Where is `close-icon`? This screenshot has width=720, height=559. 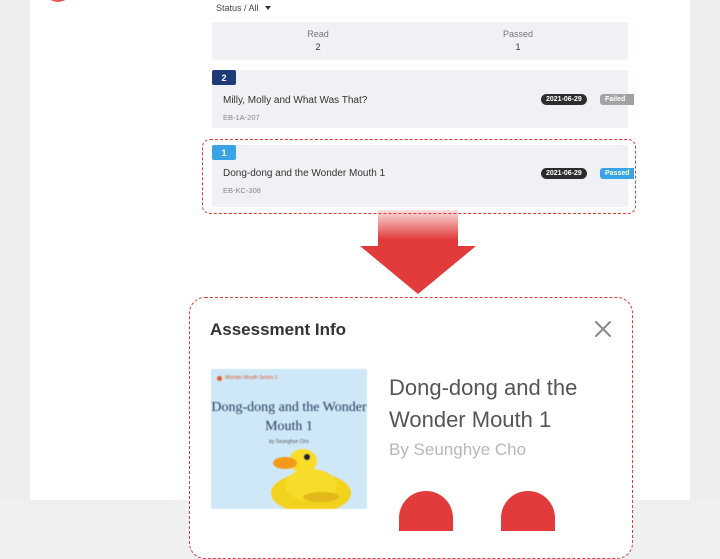
close-icon is located at coordinates (603, 329).